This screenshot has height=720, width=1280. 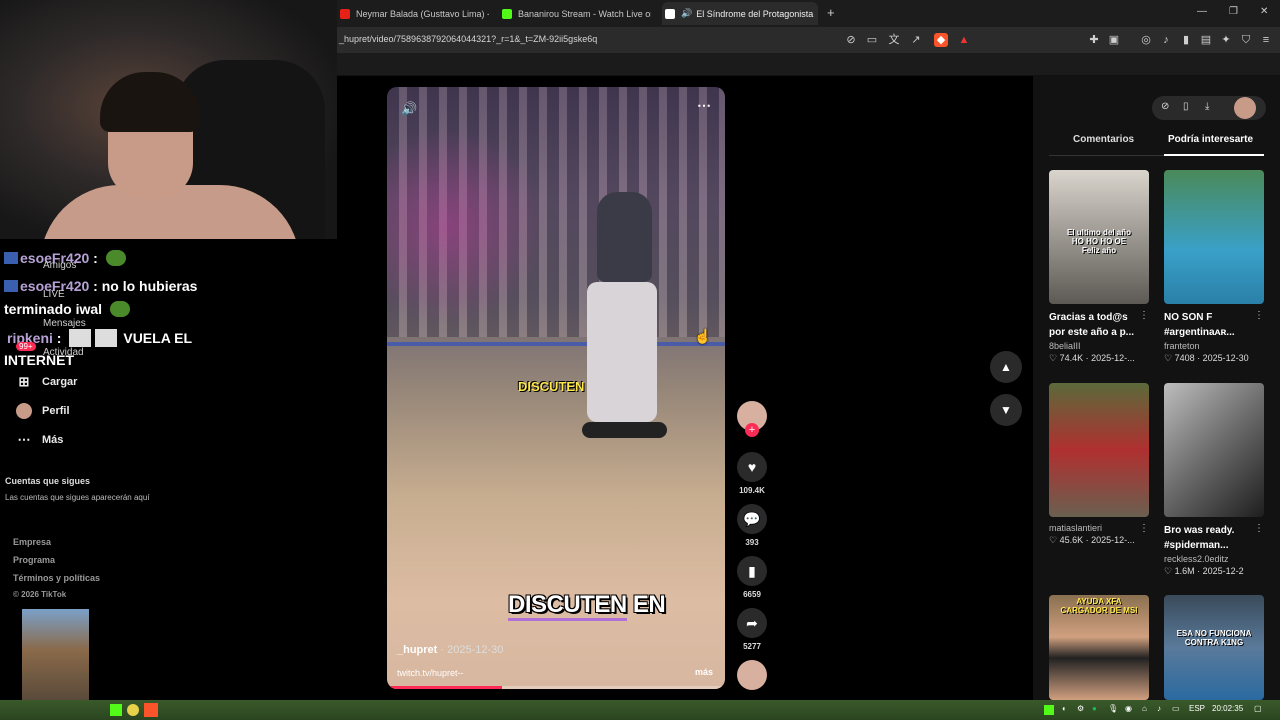 What do you see at coordinates (1099, 647) in the screenshot?
I see `recommended-card: AYUDA XFA CARGADOR DE MSI` at bounding box center [1099, 647].